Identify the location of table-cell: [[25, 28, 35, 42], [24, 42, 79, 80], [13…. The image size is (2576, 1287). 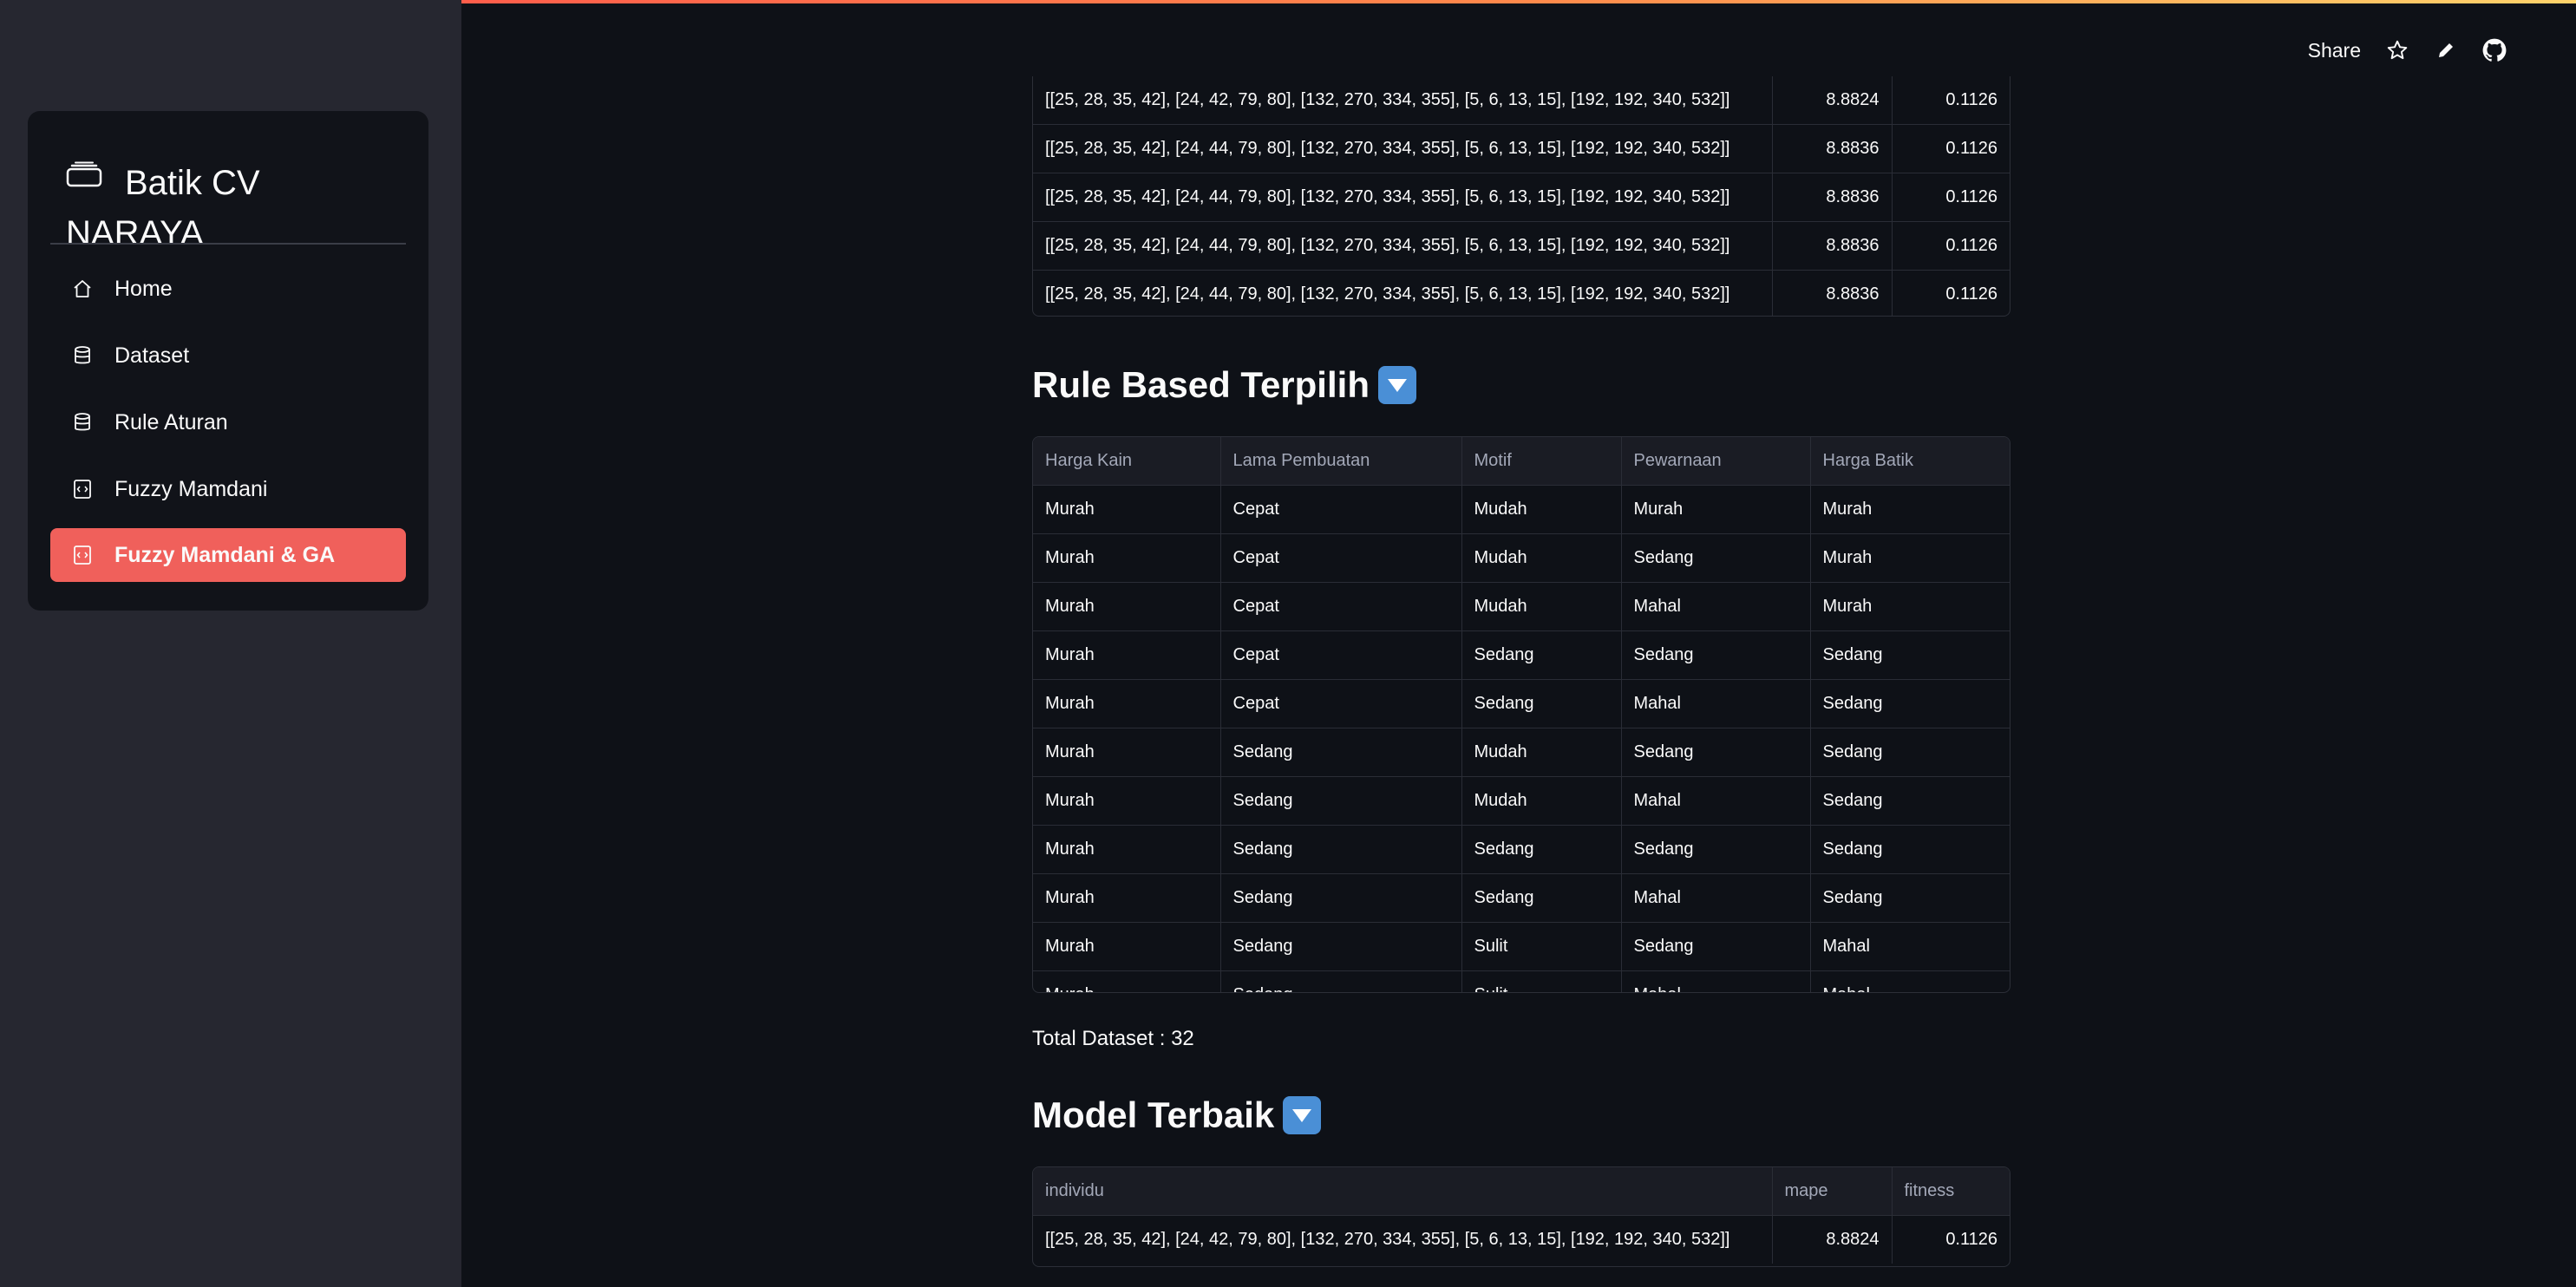
(1403, 100).